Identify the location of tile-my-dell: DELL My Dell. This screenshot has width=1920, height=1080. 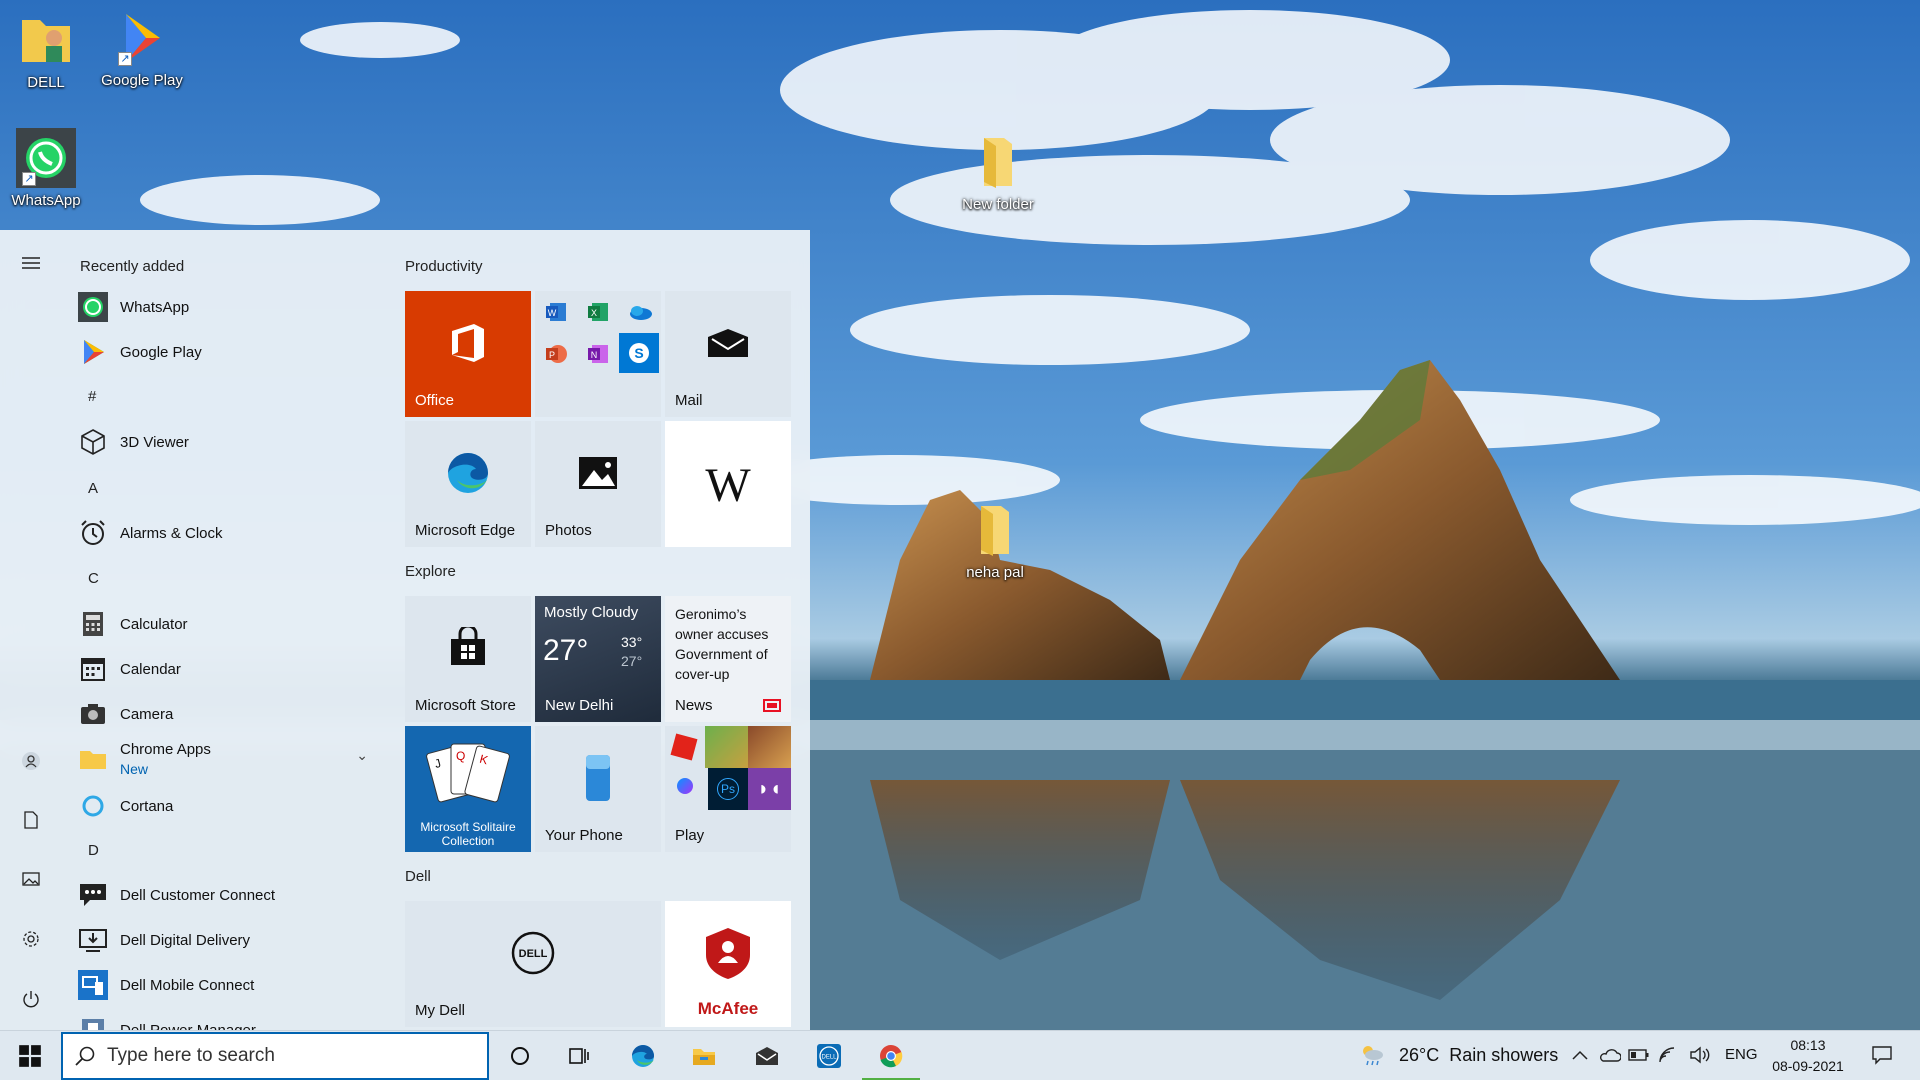
(533, 964).